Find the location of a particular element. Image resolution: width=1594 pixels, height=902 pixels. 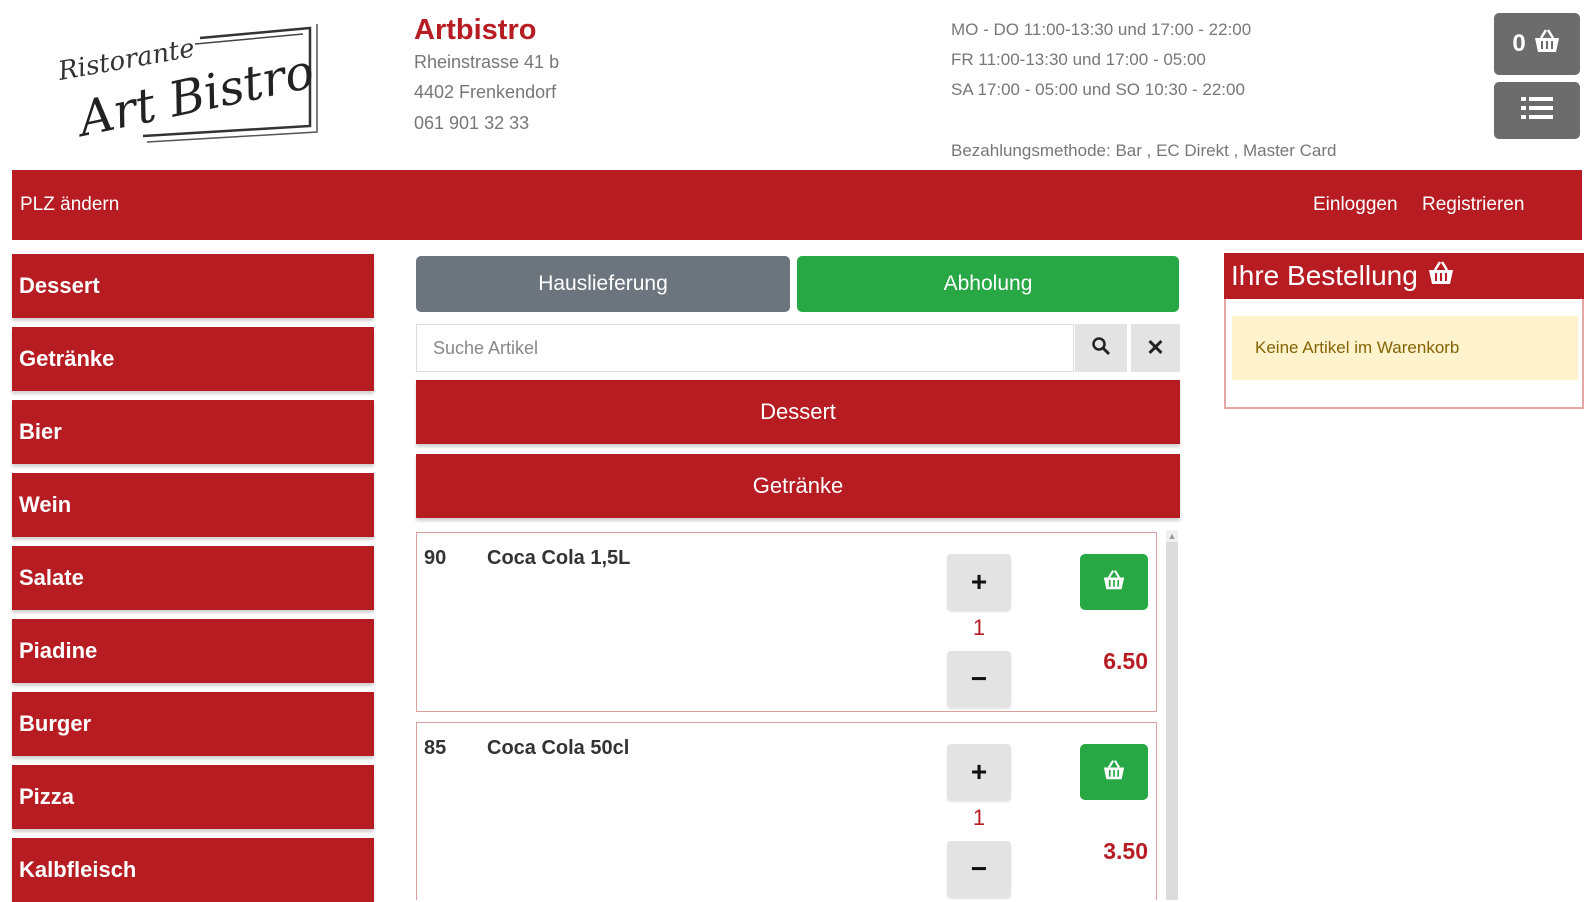

cart-button: 0 is located at coordinates (1537, 44).